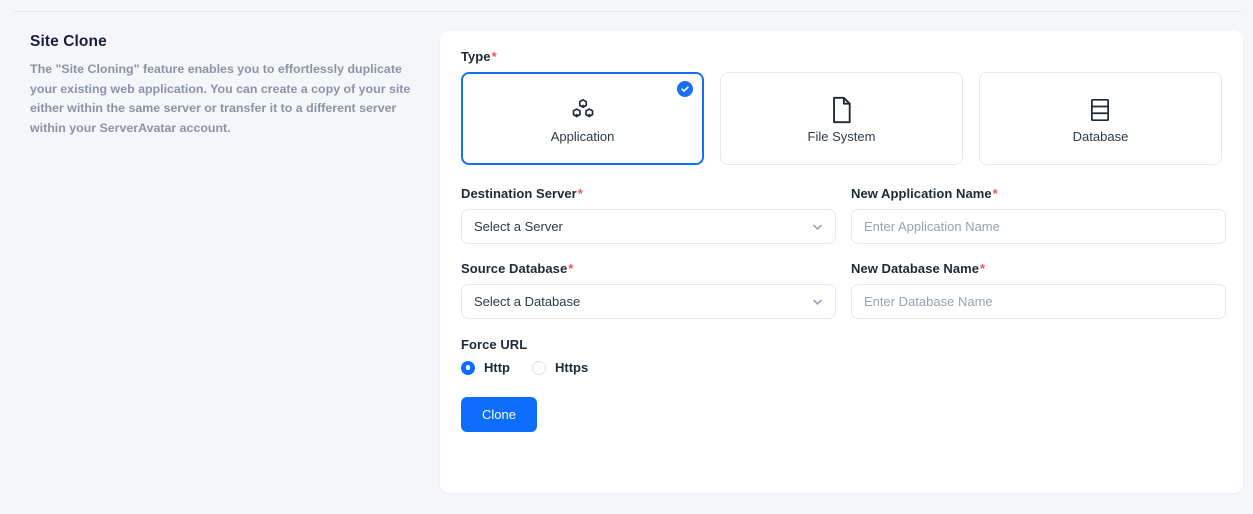 This screenshot has width=1253, height=514. Describe the element at coordinates (497, 367) in the screenshot. I see `force-url-option-http-label: Http` at that location.